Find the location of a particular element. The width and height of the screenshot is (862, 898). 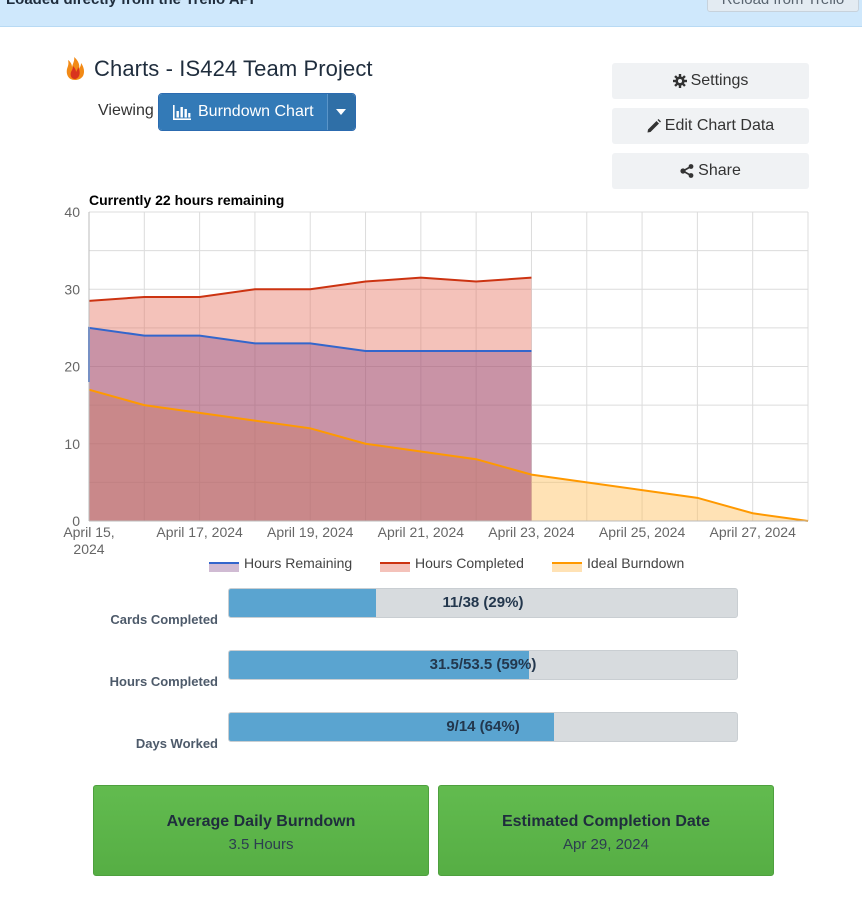

progress-text-hours: 31.5/53.5 (59%) is located at coordinates (483, 664).